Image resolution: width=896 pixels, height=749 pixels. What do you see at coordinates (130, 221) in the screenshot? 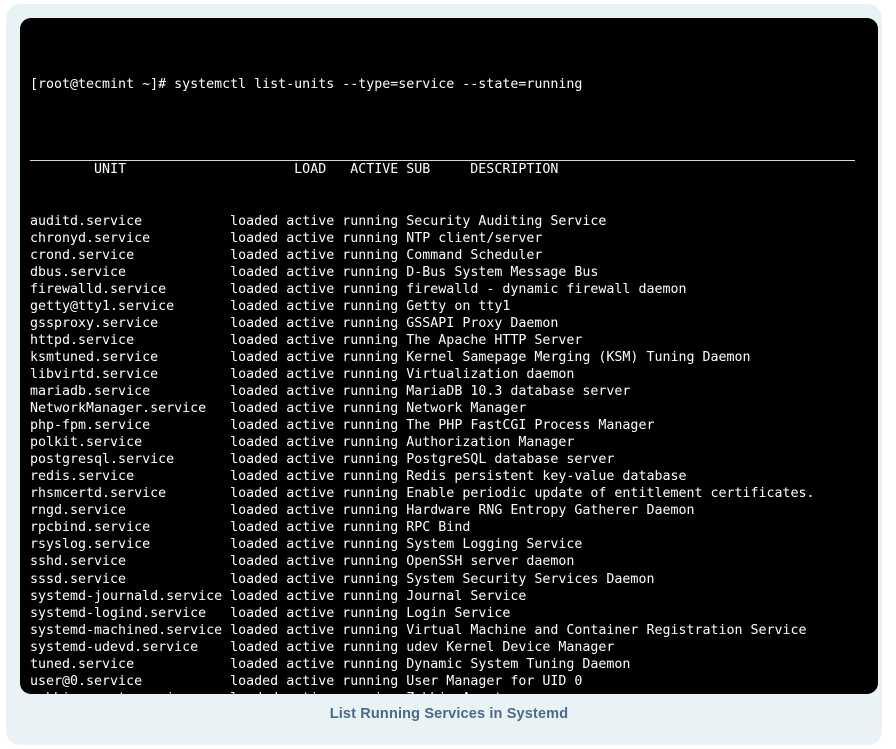
I see `cell-unit: auditd.service` at bounding box center [130, 221].